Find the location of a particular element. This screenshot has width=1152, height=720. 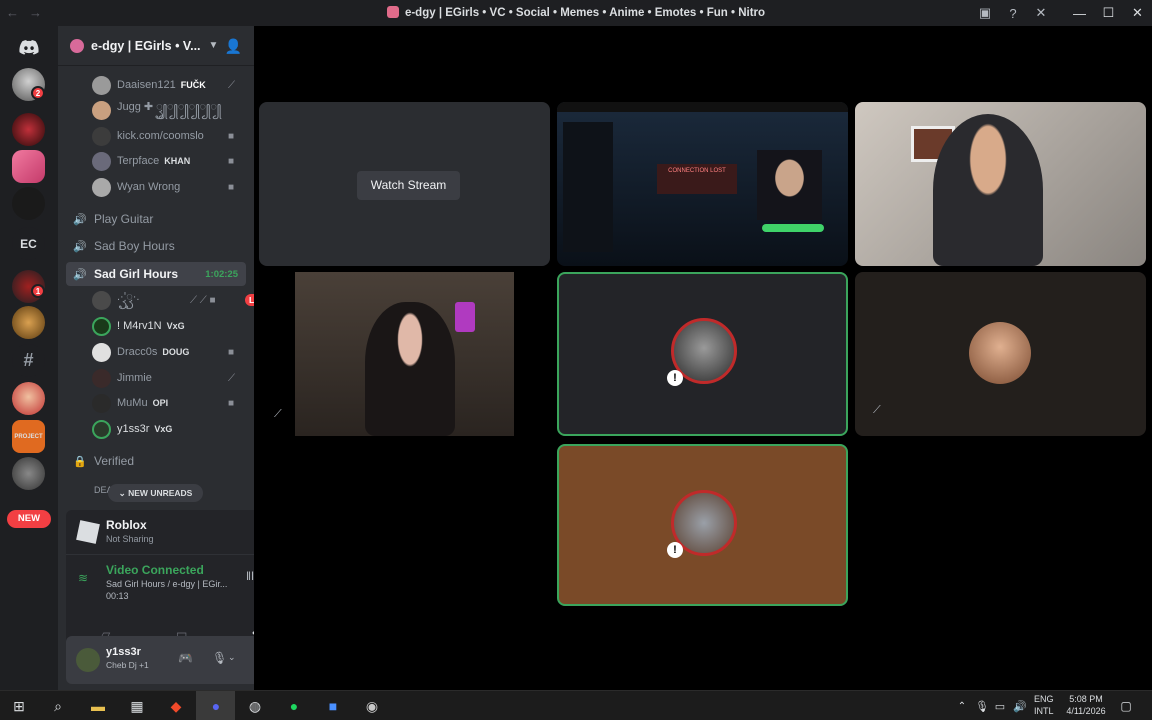

voice-user: .·'ꦽꦽ·. ⟋ ⟋ ■ LIVE is located at coordinates (182, 300).